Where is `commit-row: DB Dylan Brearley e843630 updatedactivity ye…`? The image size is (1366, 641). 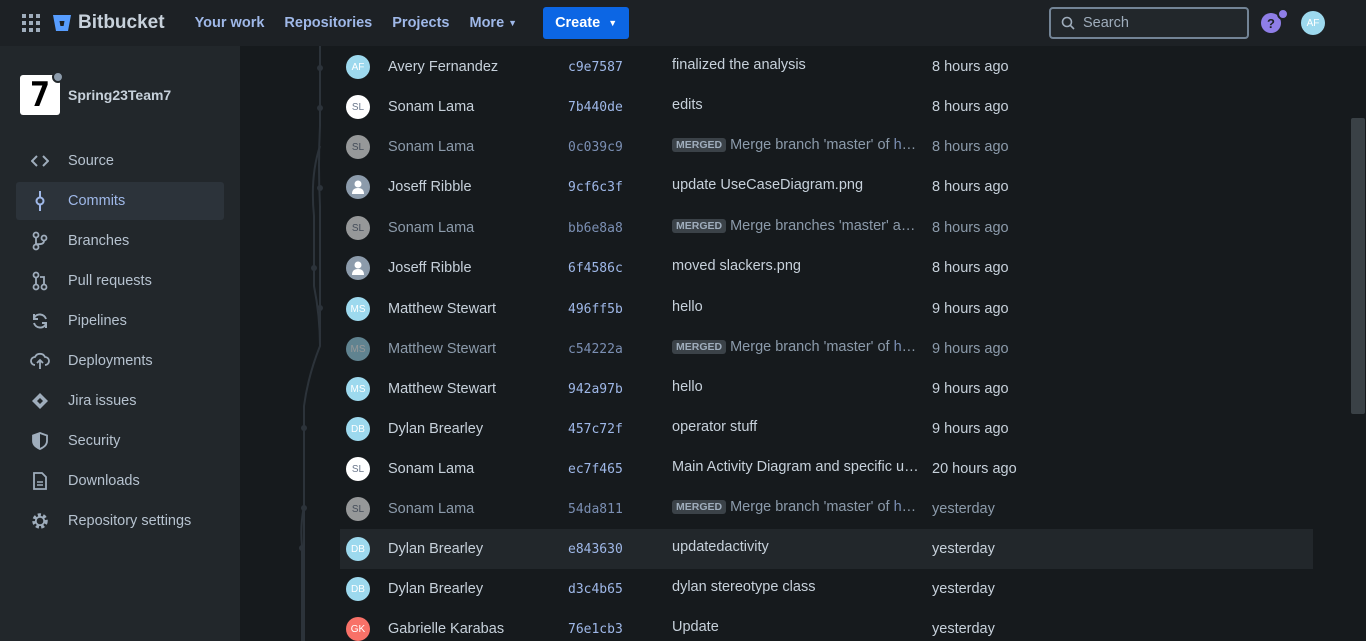 commit-row: DB Dylan Brearley e843630 updatedactivity ye… is located at coordinates (826, 549).